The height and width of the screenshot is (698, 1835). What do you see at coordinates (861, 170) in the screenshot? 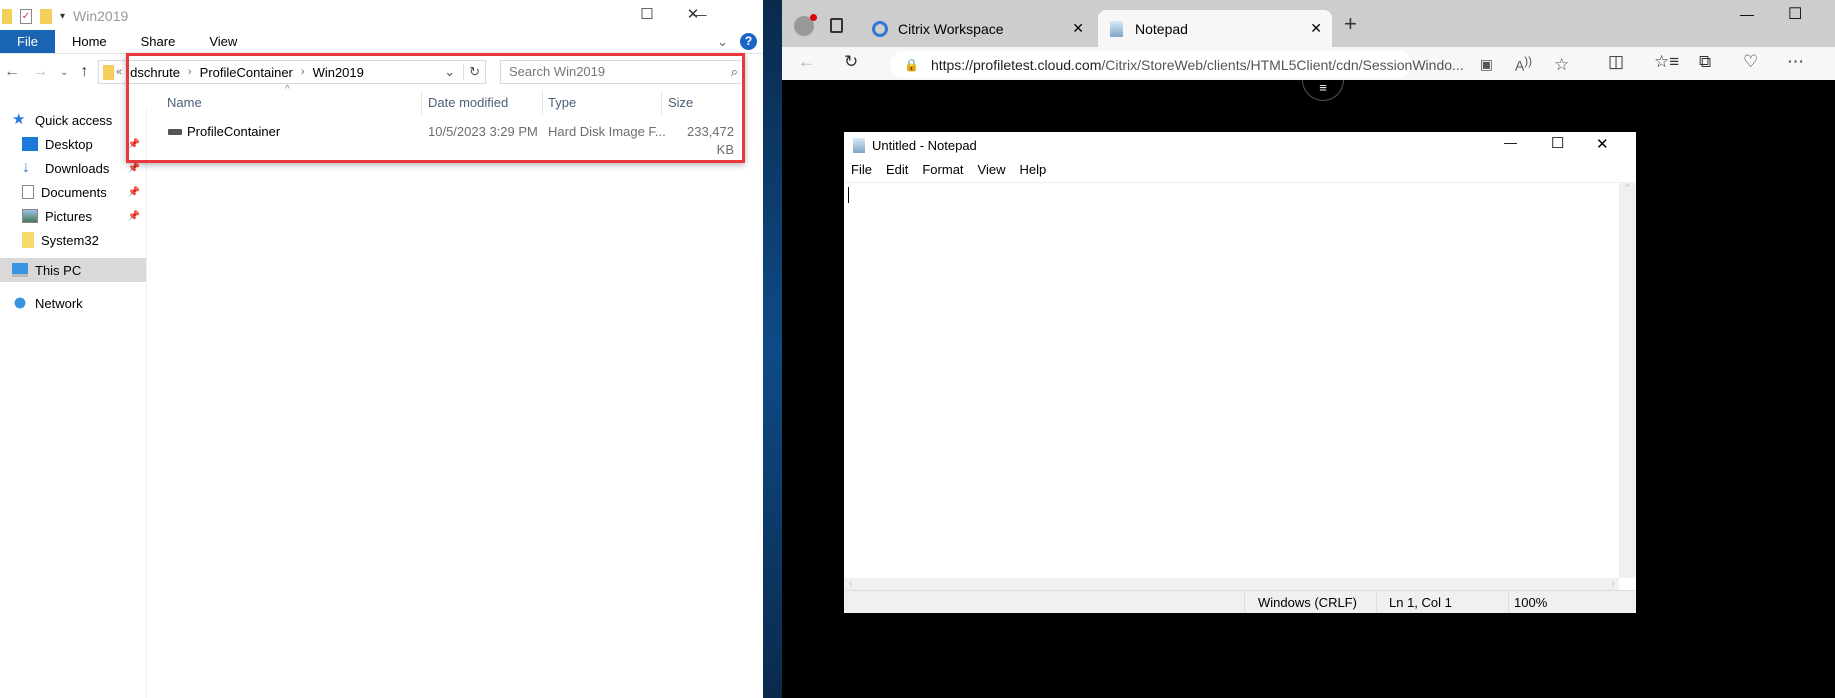
I see `menu-file: File` at bounding box center [861, 170].